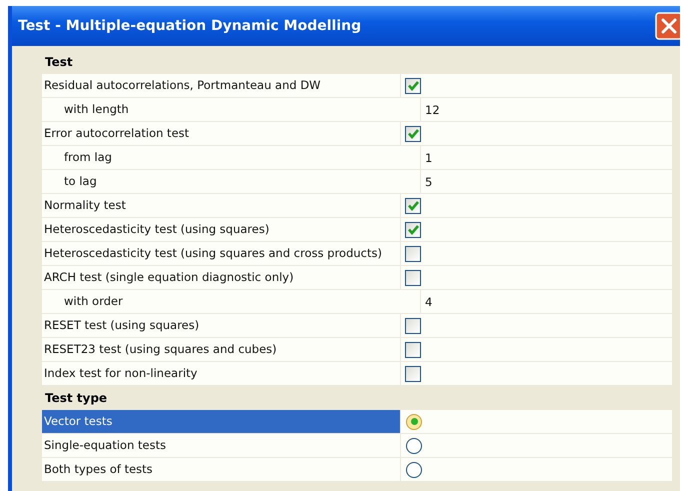 The height and width of the screenshot is (491, 684). Describe the element at coordinates (221, 469) in the screenshot. I see `option-label: Both types of tests` at that location.